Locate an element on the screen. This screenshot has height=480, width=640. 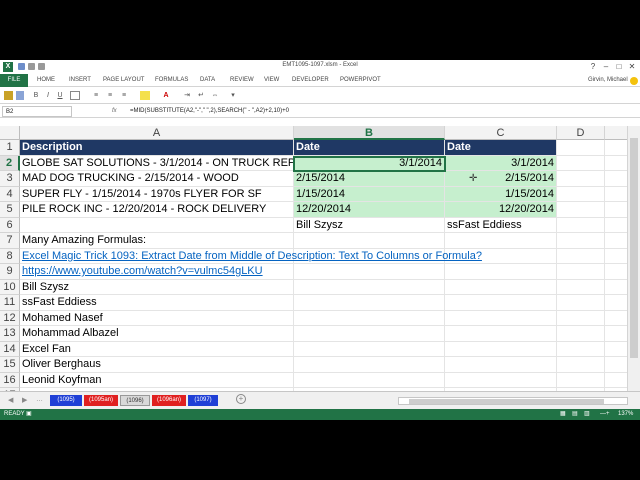
prev-sheet-icon: ◀ is located at coordinates (10, 400).